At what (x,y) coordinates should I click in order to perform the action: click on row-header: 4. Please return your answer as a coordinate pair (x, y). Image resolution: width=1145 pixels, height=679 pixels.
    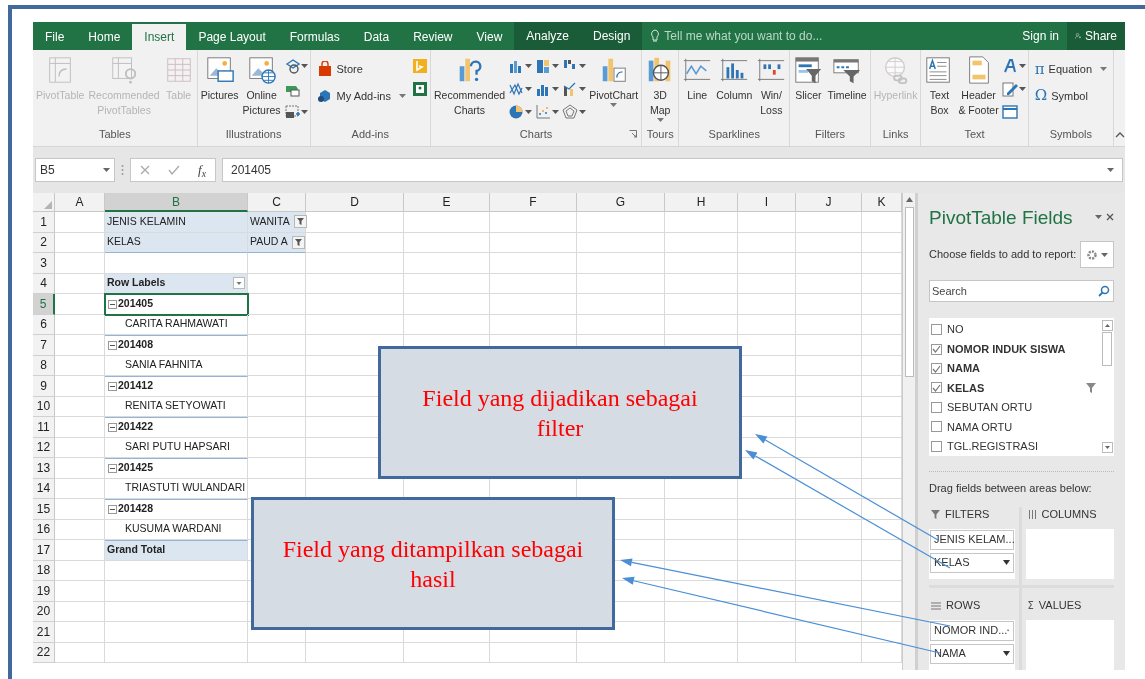
    Looking at the image, I should click on (44, 283).